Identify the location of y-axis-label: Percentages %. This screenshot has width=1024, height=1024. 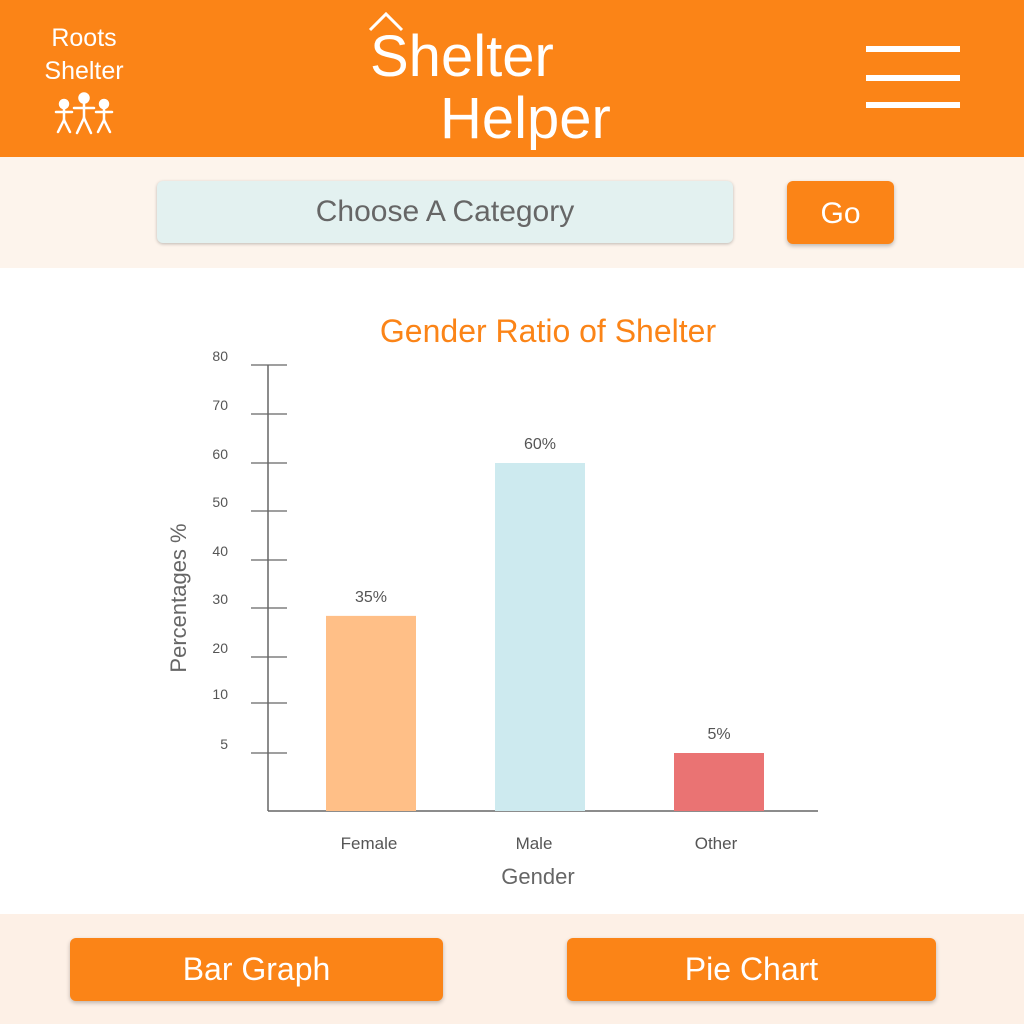
(178, 597).